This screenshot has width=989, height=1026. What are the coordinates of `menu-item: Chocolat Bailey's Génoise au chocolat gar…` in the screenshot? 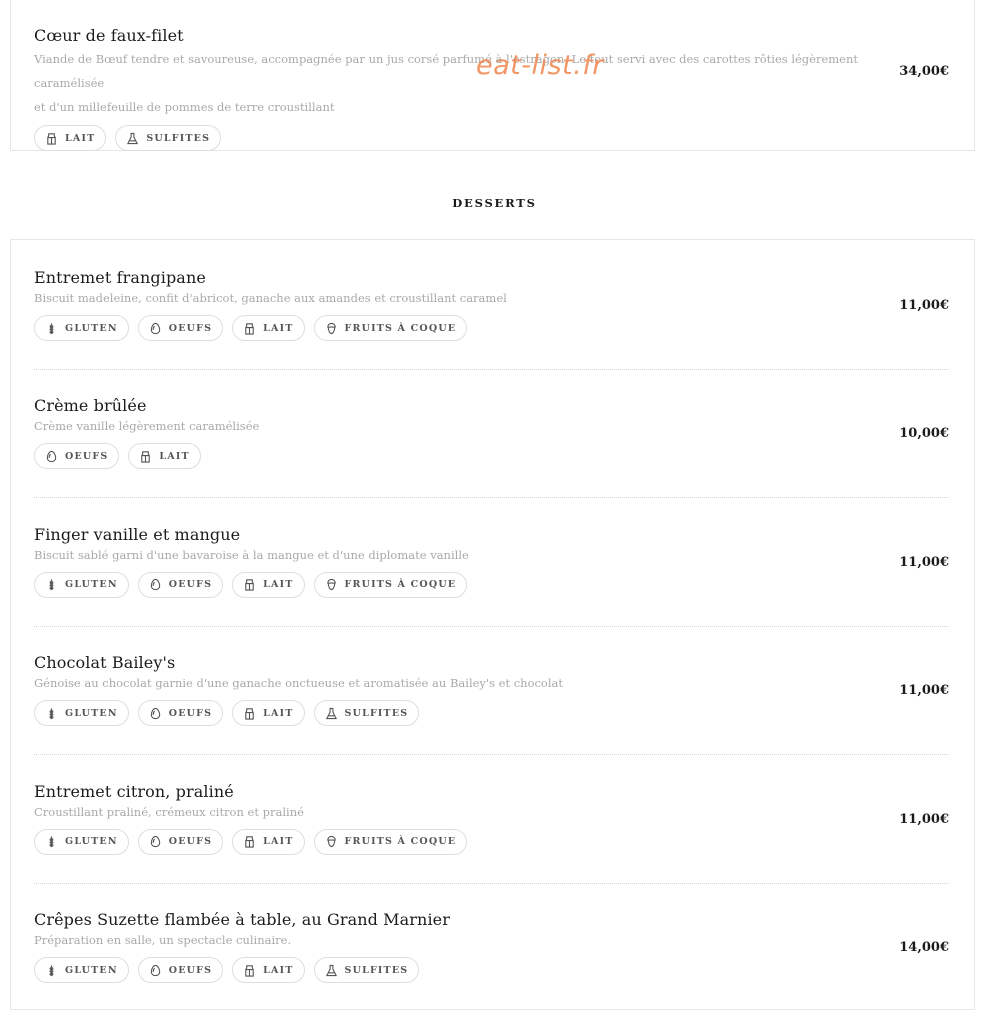 It's located at (491, 690).